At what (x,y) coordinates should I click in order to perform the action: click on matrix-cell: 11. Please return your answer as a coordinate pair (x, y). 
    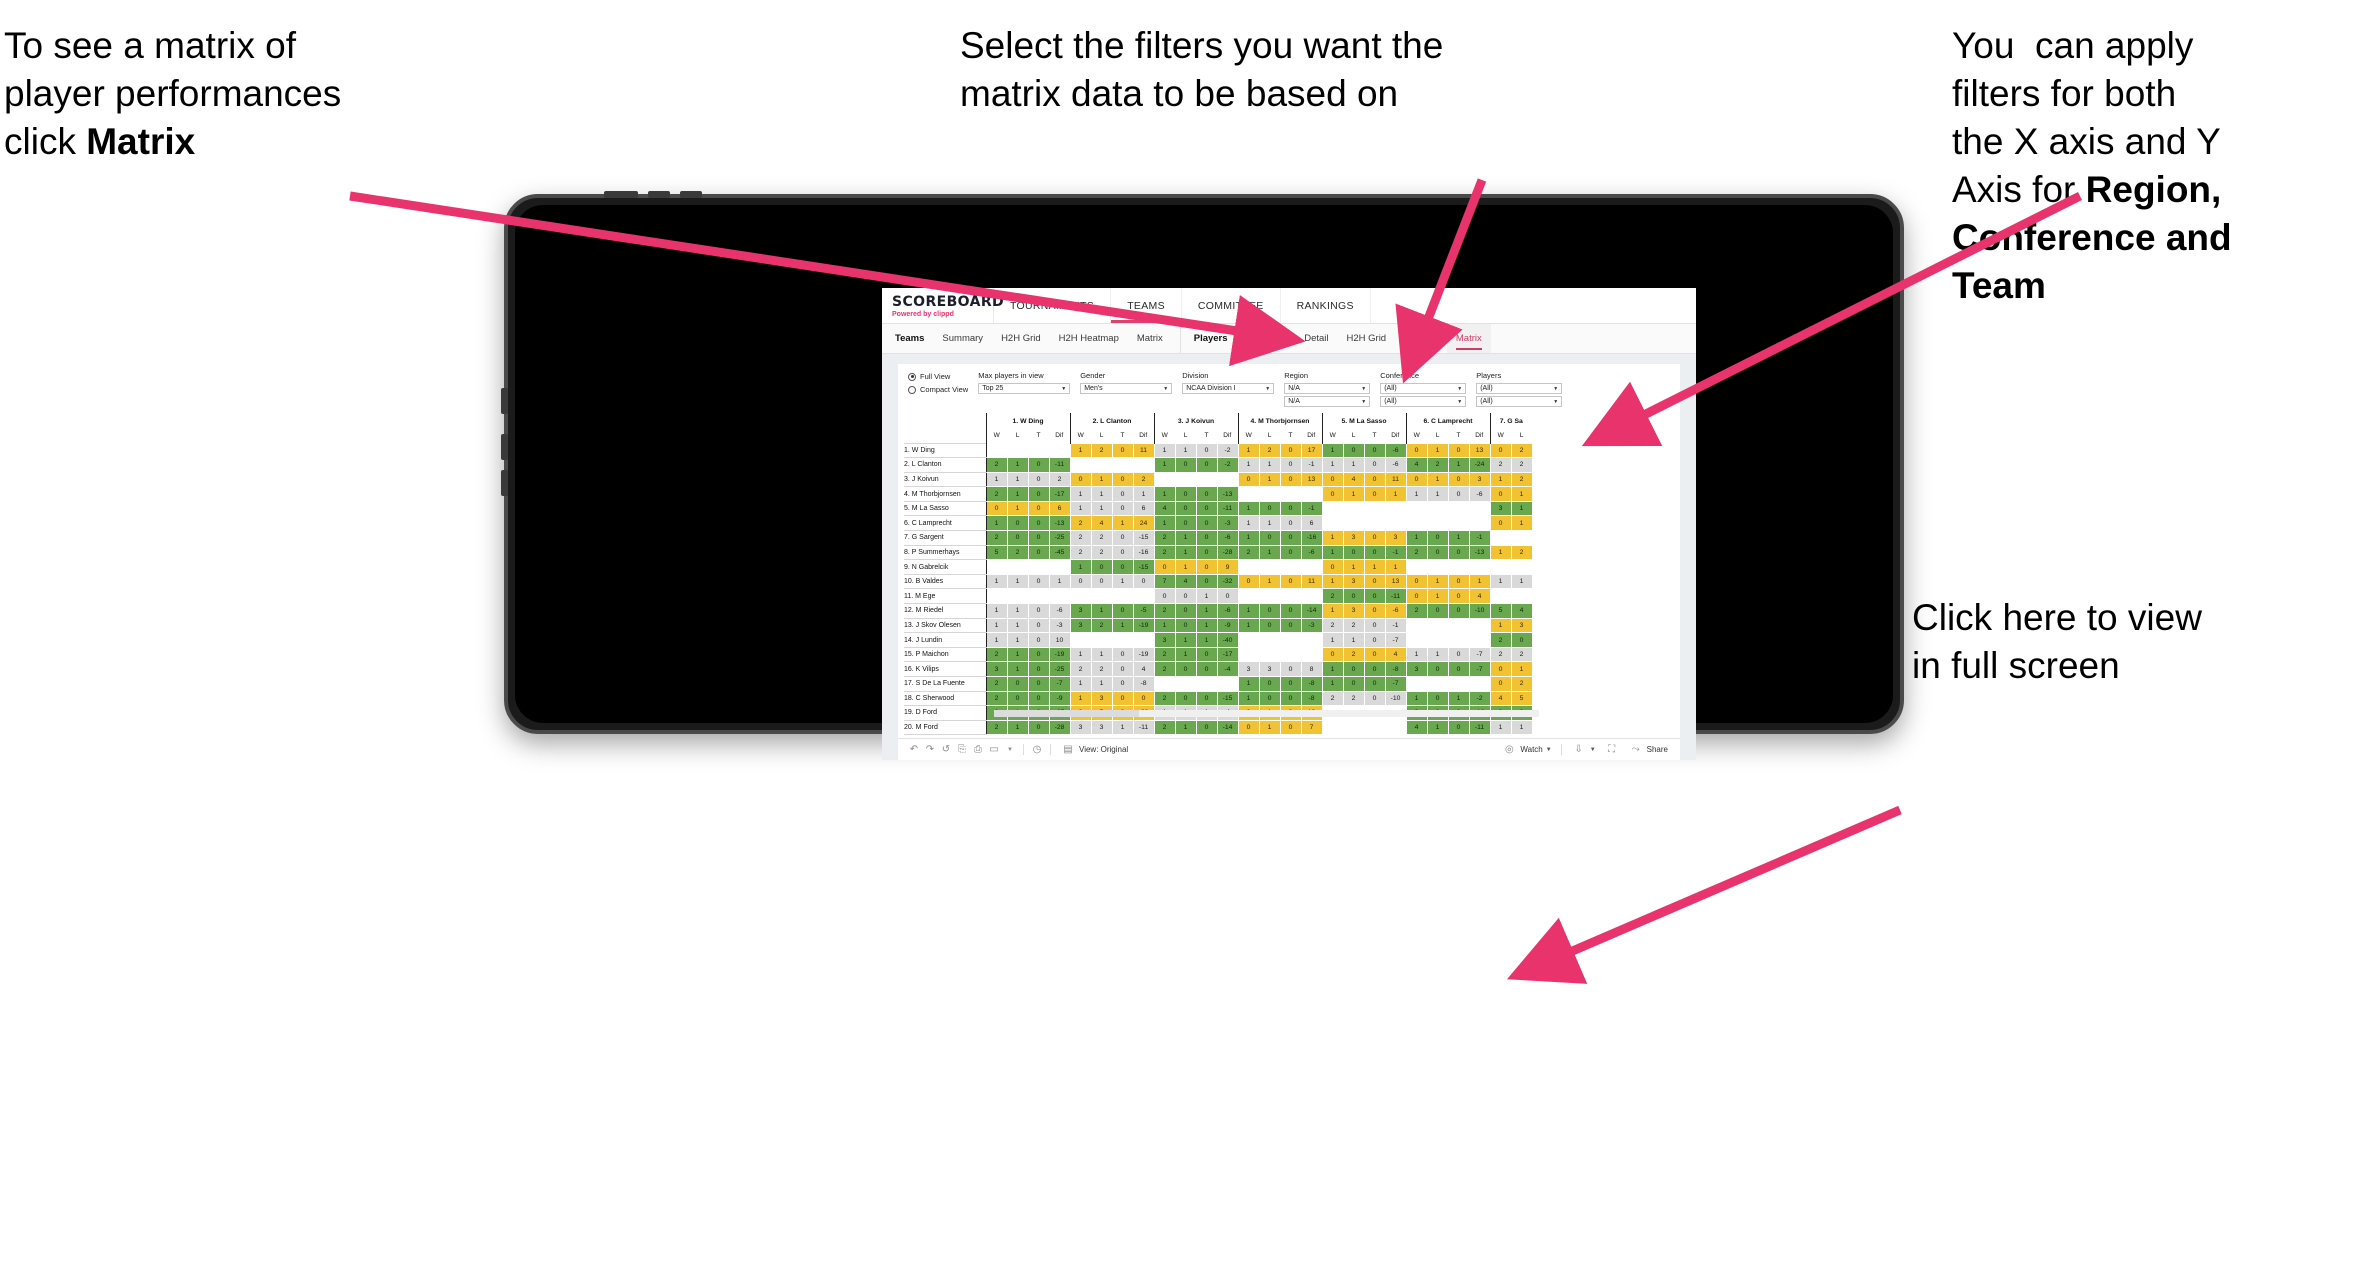
    Looking at the image, I should click on (1143, 450).